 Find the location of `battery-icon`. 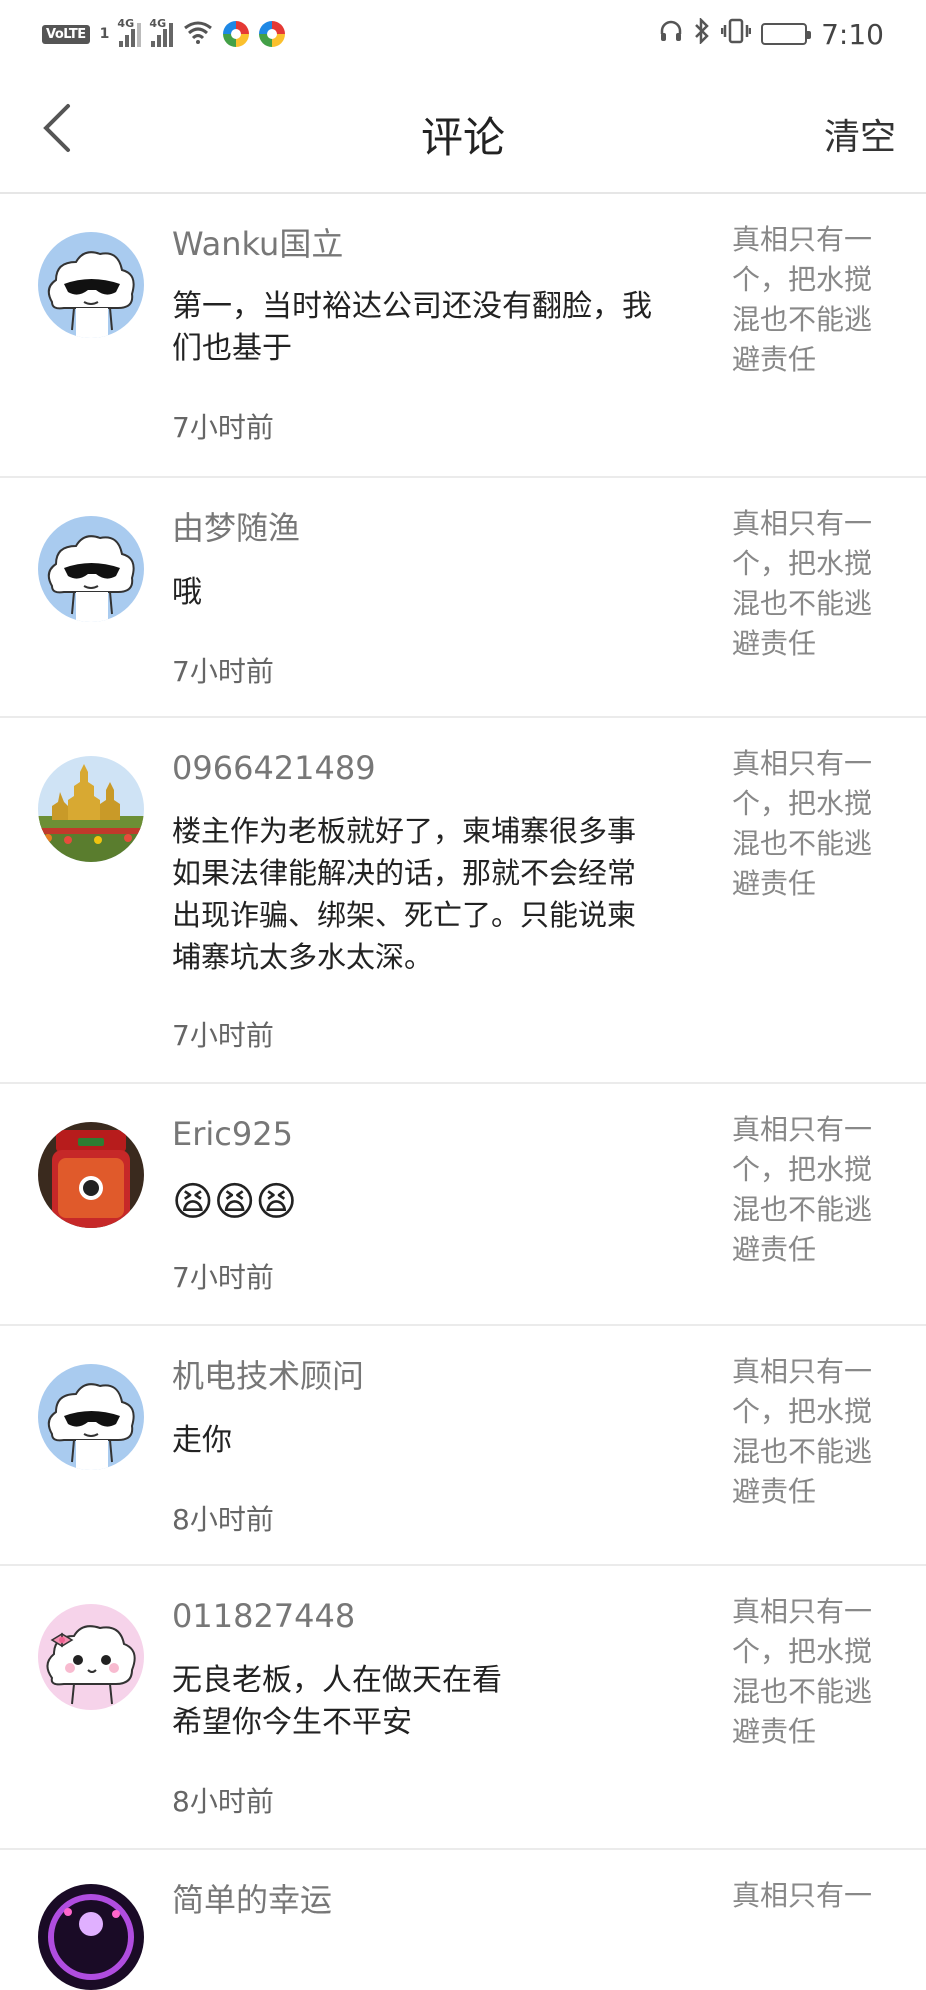

battery-icon is located at coordinates (786, 34).